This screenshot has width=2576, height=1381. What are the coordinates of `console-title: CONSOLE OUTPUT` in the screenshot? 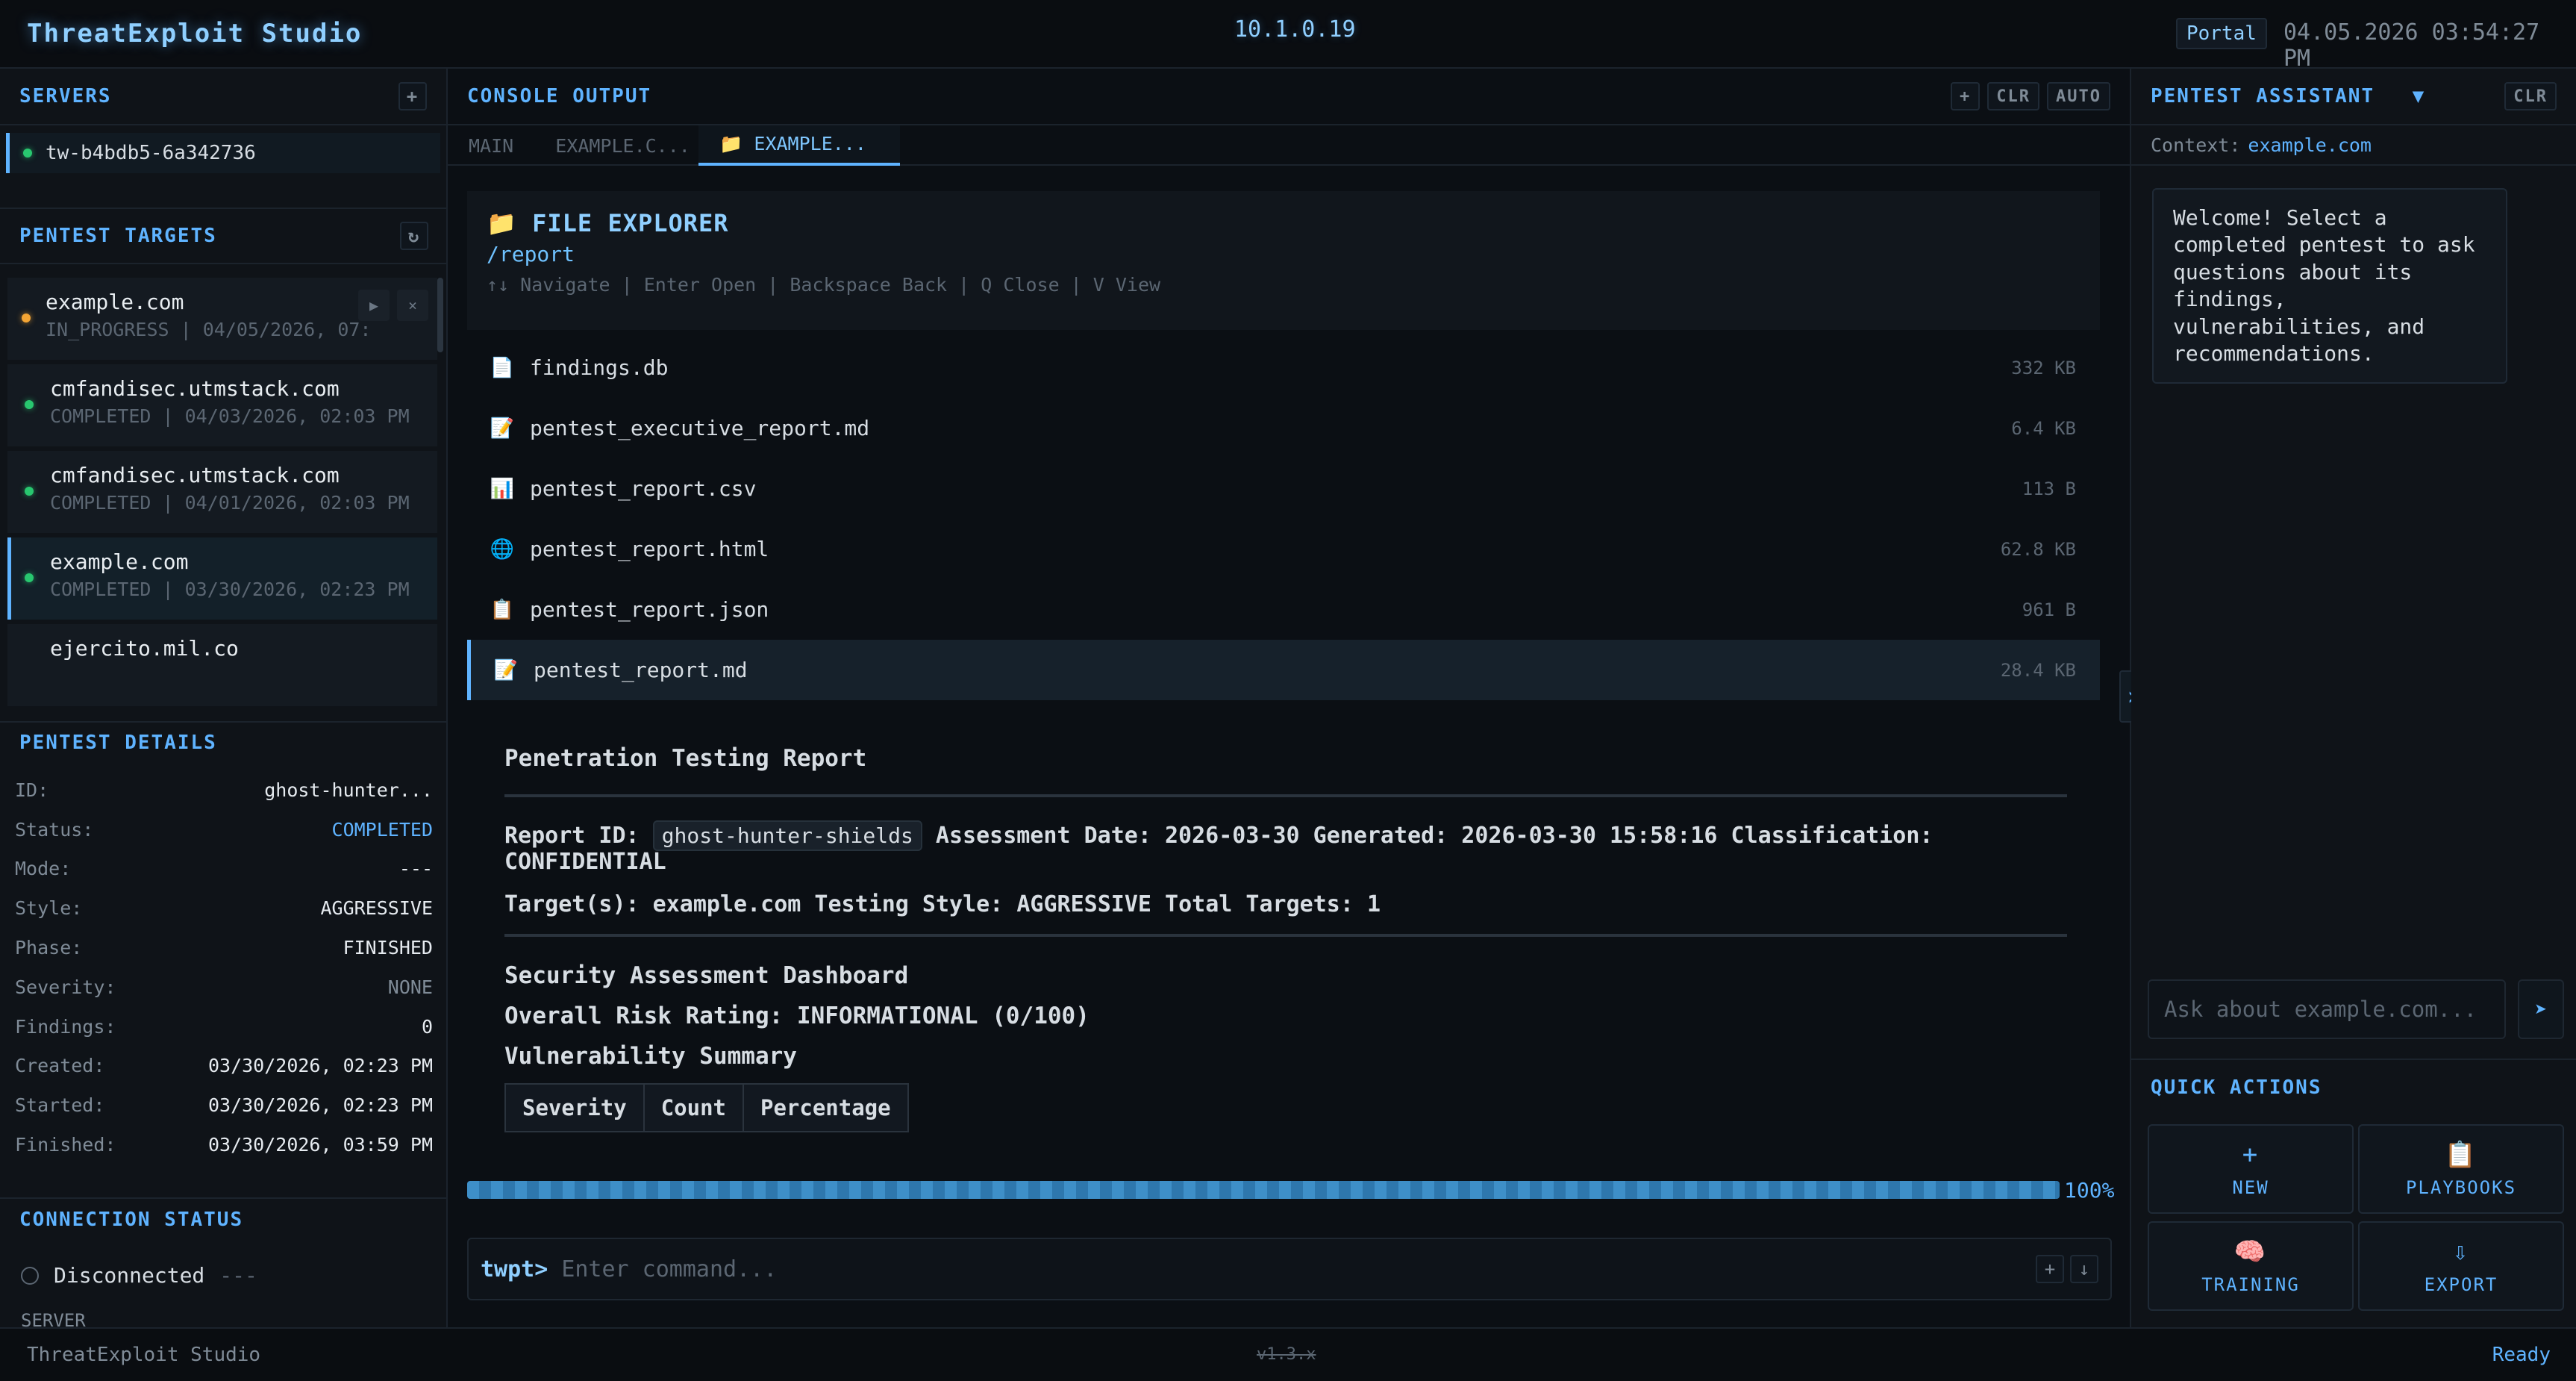 It's located at (559, 96).